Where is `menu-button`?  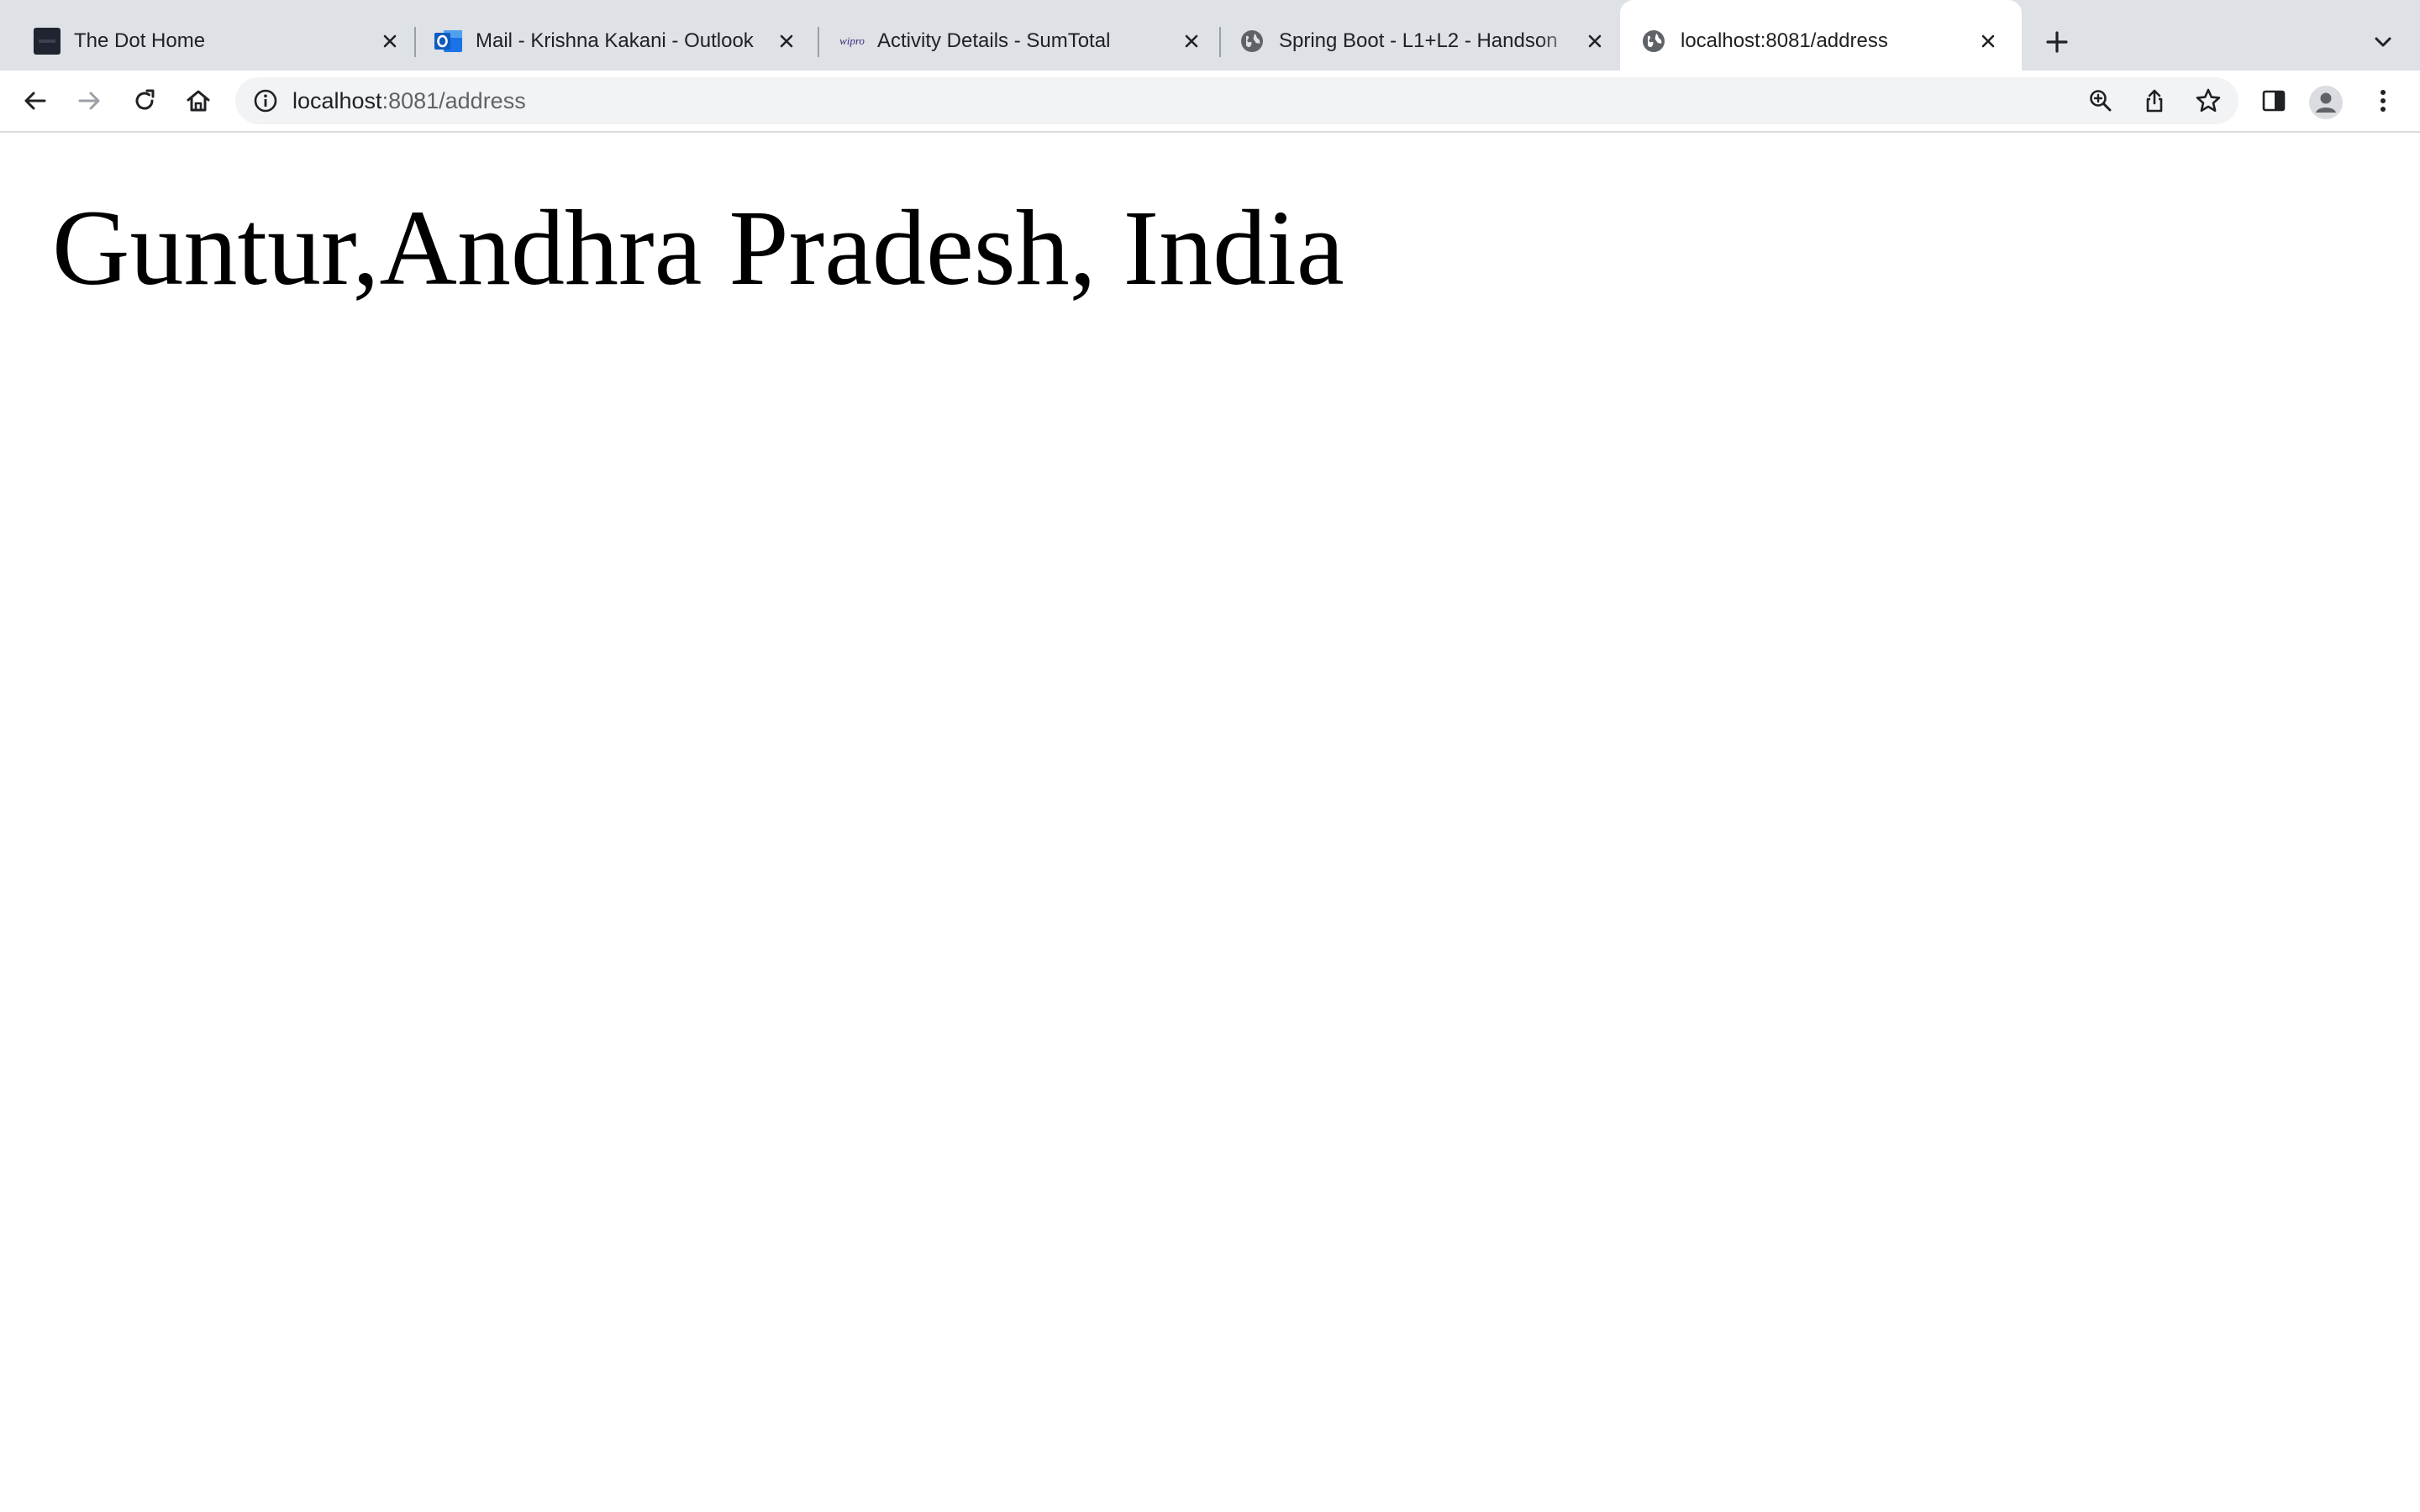
menu-button is located at coordinates (2384, 100).